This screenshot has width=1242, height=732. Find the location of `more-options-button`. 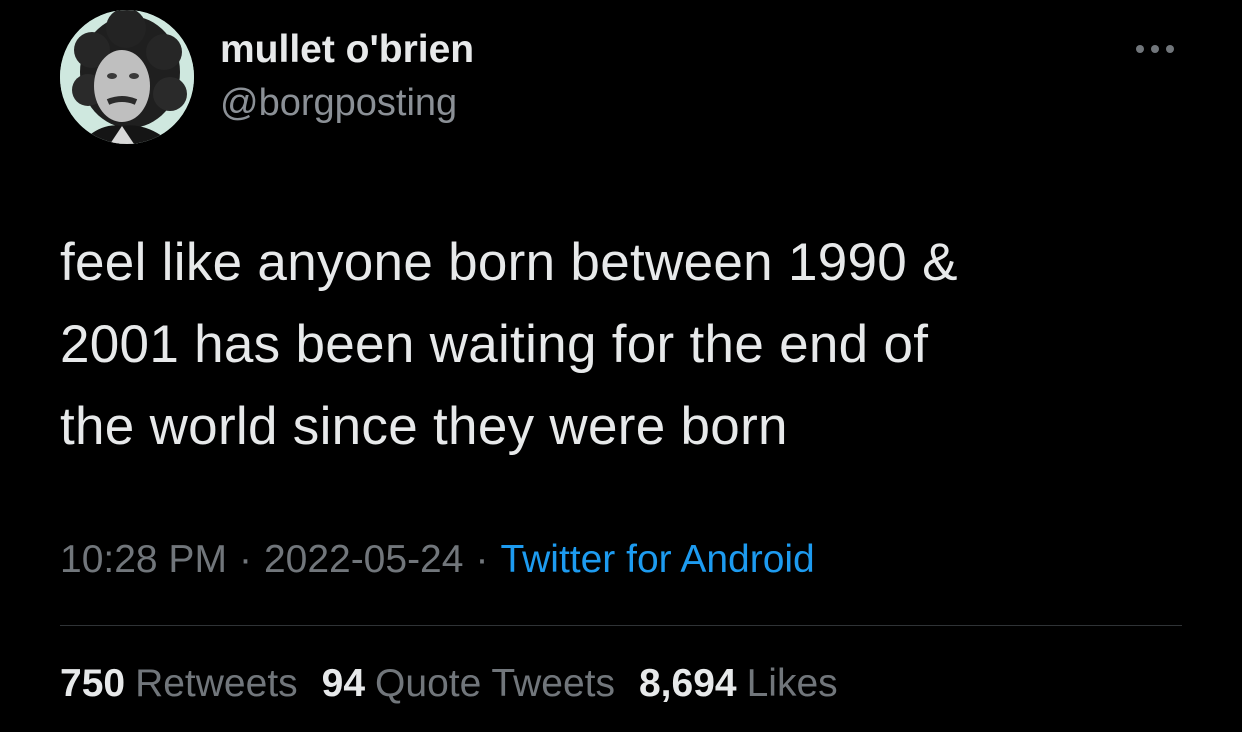

more-options-button is located at coordinates (1155, 49).